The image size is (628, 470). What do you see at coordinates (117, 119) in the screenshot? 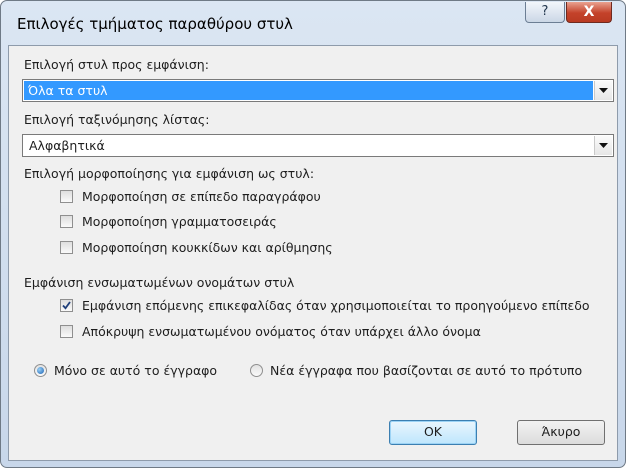
I see `sort-select-label: Επιλογή ταξινόμησης λίστας:` at bounding box center [117, 119].